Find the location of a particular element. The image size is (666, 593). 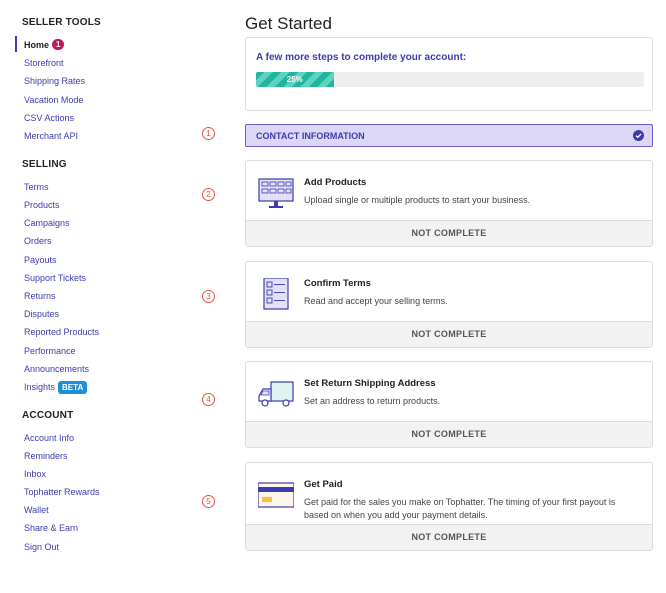

sidebar-item-account-info: Account Info is located at coordinates (49, 438).